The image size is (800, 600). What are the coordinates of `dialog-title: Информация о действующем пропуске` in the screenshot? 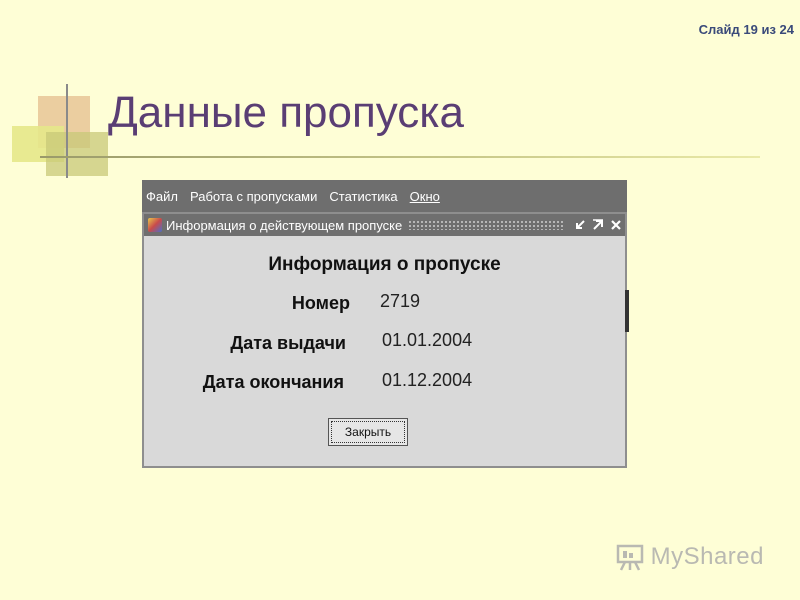 It's located at (284, 225).